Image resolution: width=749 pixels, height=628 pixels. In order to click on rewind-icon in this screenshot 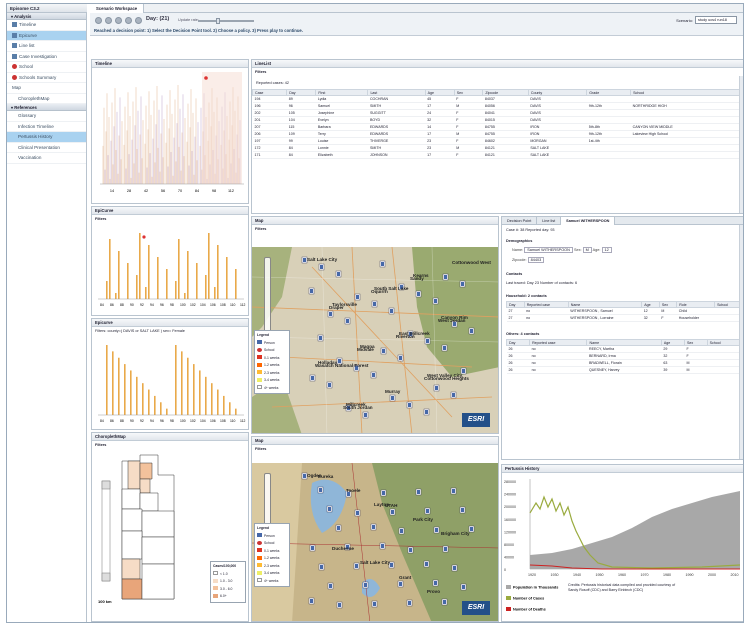, I will do `click(108, 20)`.